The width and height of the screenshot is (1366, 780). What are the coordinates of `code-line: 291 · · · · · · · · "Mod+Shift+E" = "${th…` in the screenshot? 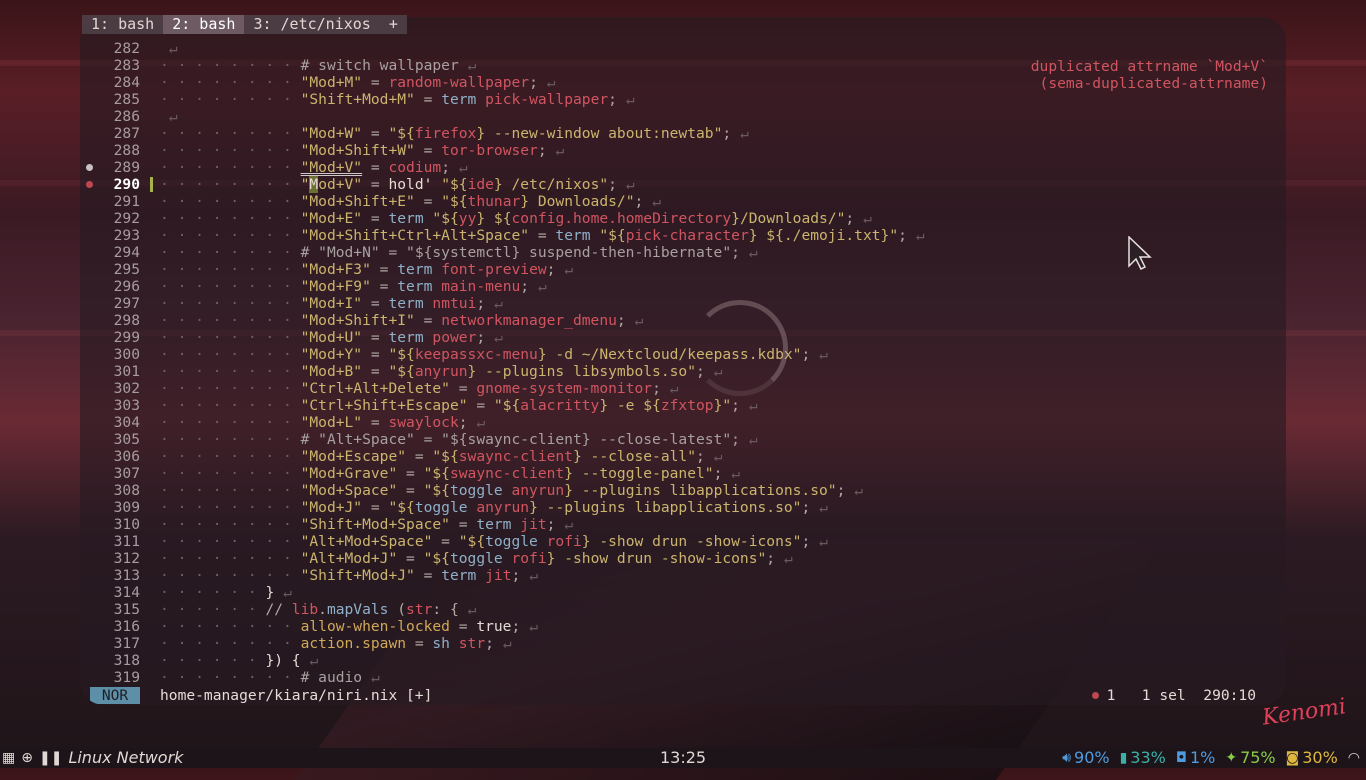 It's located at (683, 201).